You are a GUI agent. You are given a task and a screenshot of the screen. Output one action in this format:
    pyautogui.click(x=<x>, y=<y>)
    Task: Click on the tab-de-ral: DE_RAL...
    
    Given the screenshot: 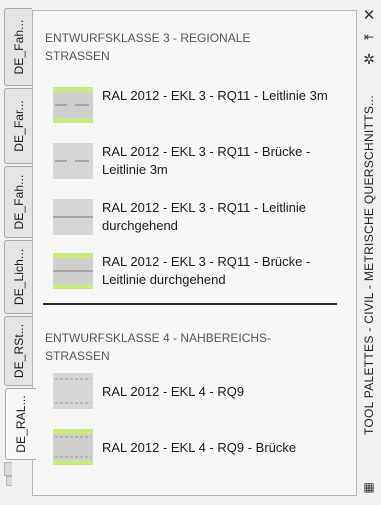 What is the action you would take?
    pyautogui.click(x=20, y=424)
    